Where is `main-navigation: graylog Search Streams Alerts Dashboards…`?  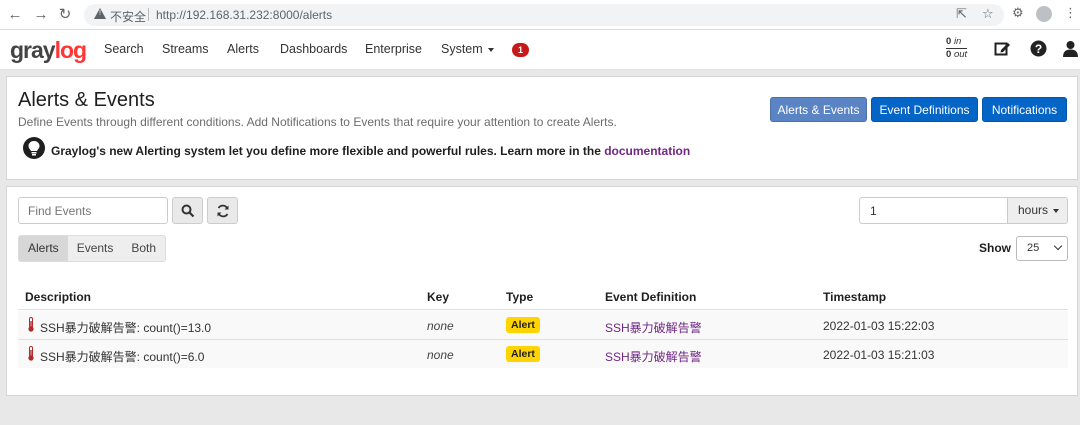
main-navigation: graylog Search Streams Alerts Dashboards… is located at coordinates (540, 50).